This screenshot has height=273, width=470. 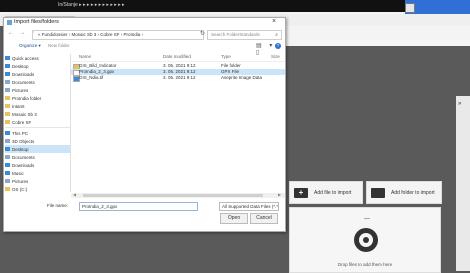 I want to click on document-icon, so click(x=7, y=157).